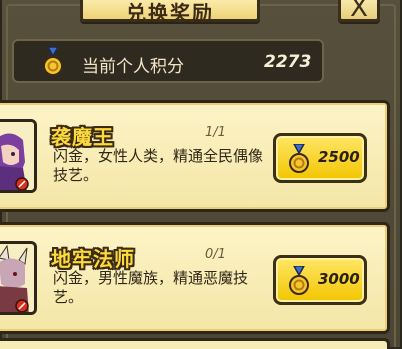  I want to click on next-reward-card-edge, so click(195, 343).